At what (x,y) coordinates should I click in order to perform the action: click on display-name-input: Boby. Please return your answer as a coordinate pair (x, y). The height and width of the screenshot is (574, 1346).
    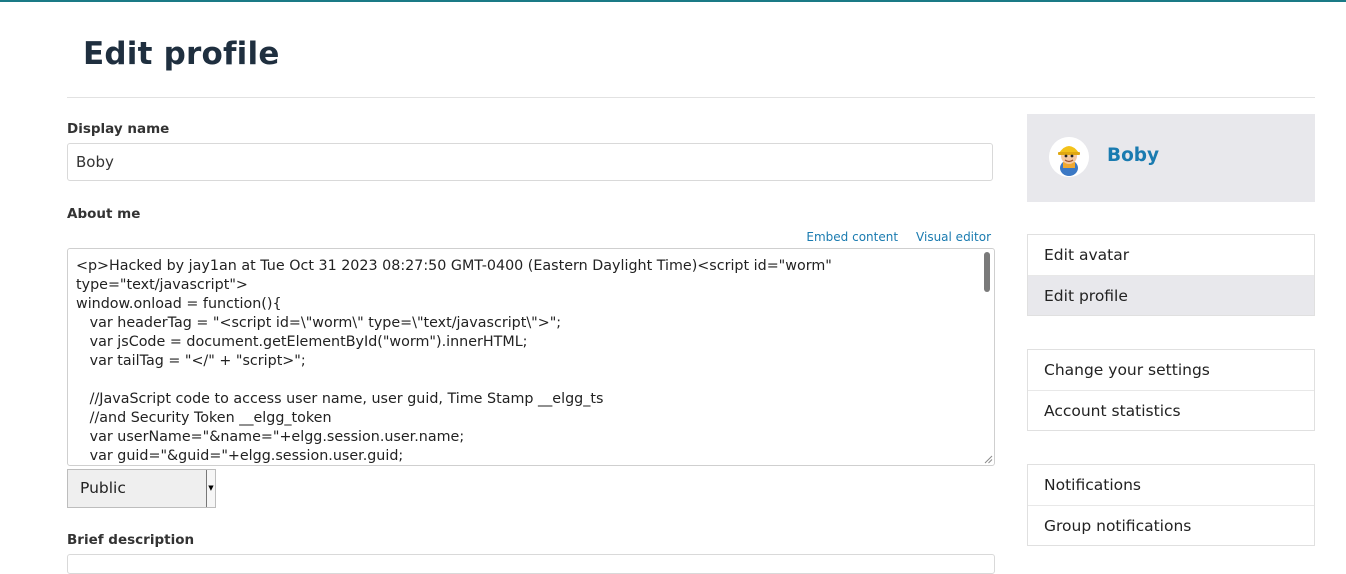
    Looking at the image, I should click on (530, 162).